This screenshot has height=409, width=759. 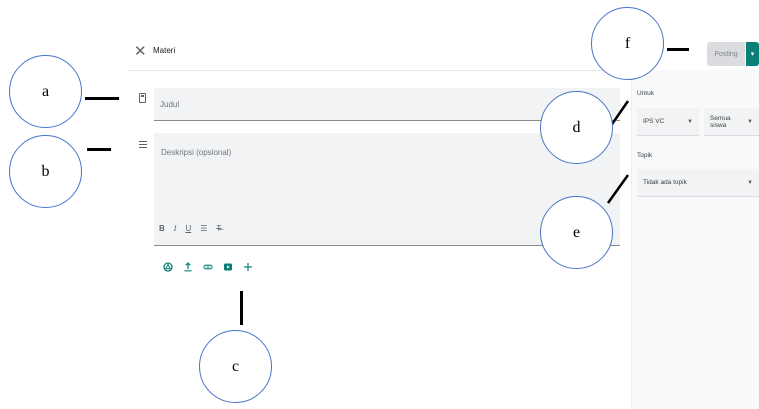 I want to click on description-icon, so click(x=143, y=145).